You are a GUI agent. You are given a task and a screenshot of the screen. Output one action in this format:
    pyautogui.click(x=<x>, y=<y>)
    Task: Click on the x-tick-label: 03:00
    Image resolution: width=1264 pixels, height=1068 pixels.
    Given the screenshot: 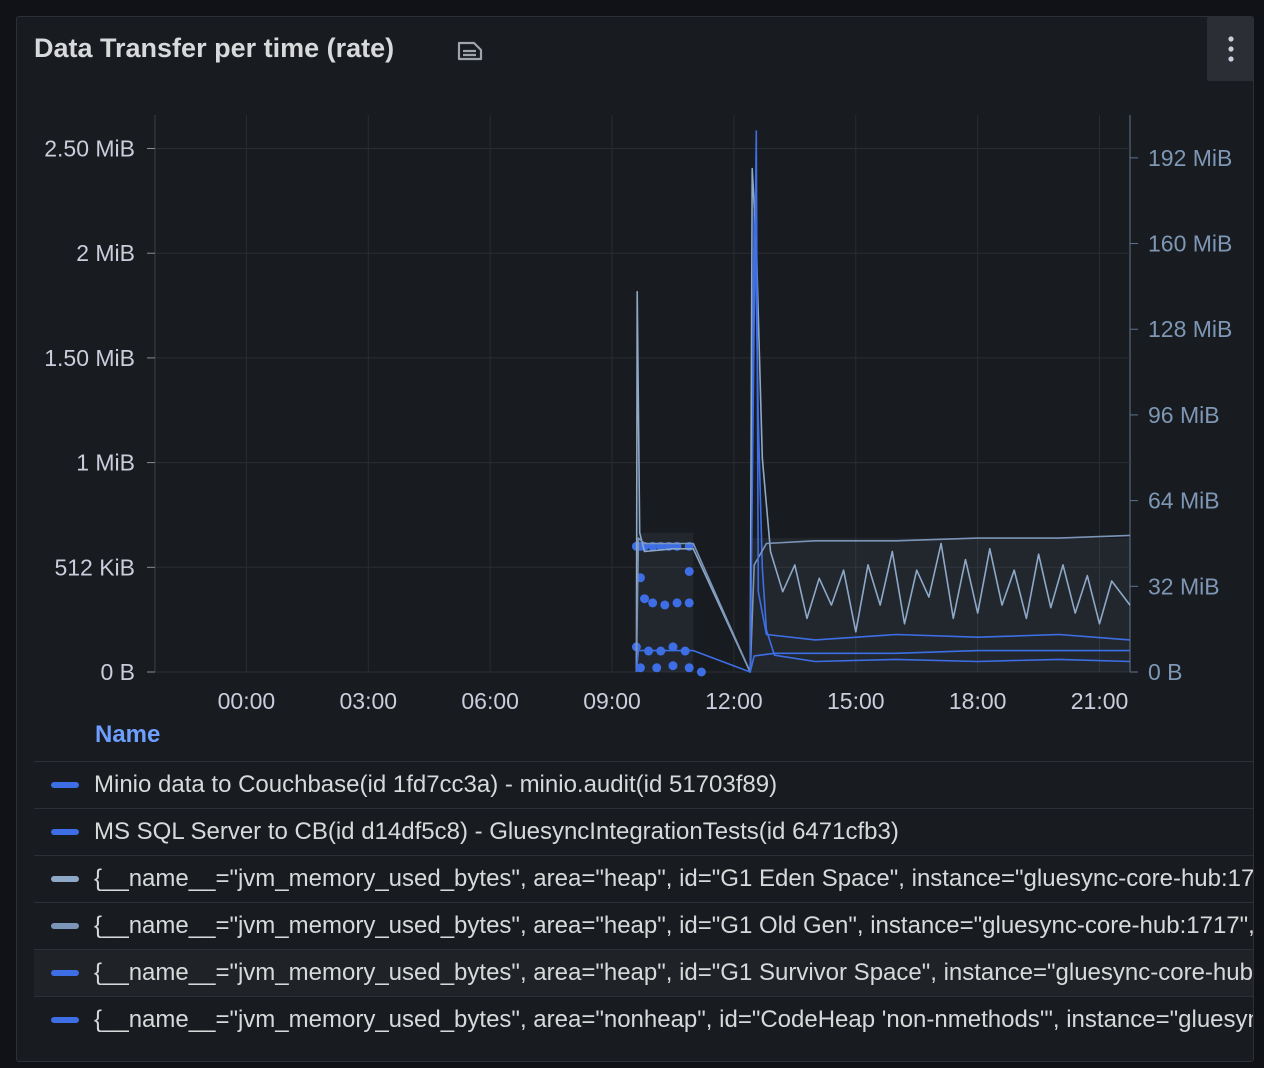 What is the action you would take?
    pyautogui.click(x=369, y=701)
    